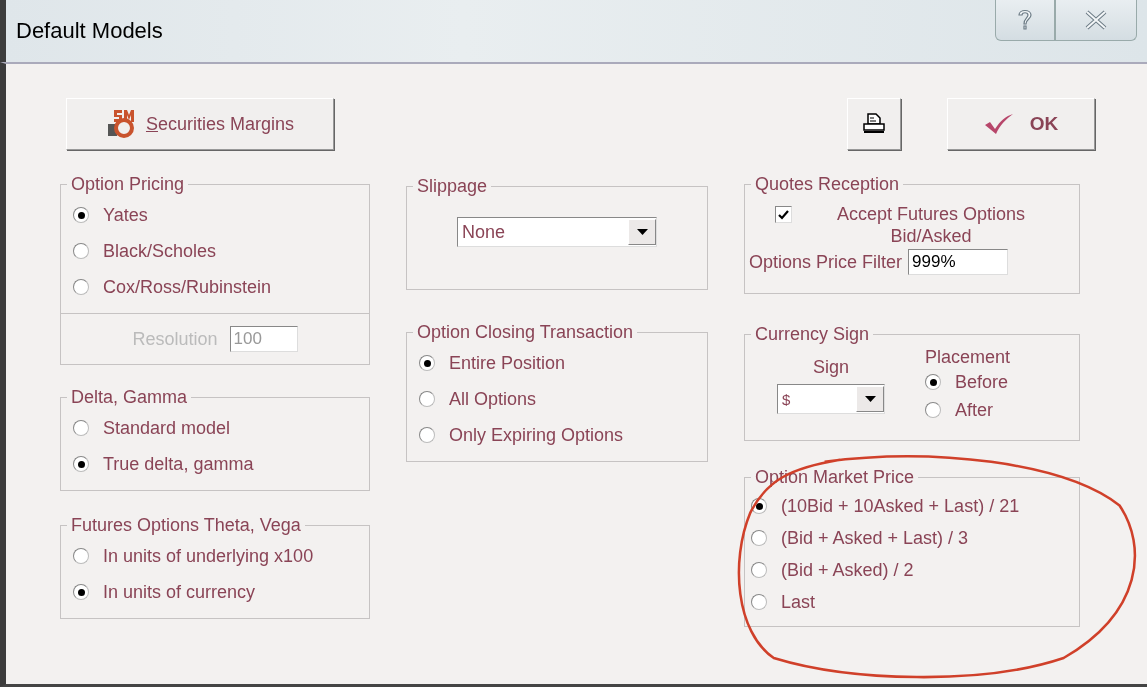 The height and width of the screenshot is (687, 1147). I want to click on group-title: Currency Sign, so click(812, 334).